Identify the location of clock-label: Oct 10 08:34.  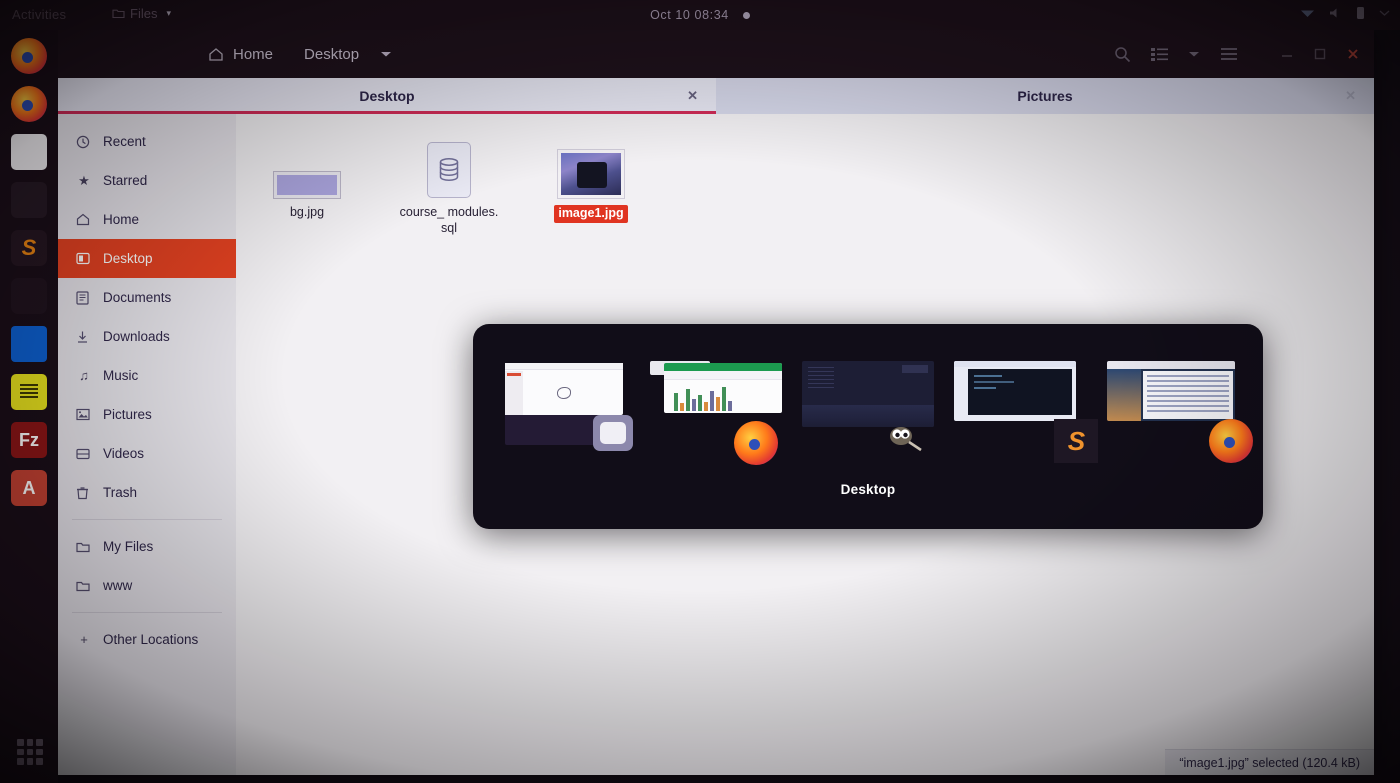
(689, 15).